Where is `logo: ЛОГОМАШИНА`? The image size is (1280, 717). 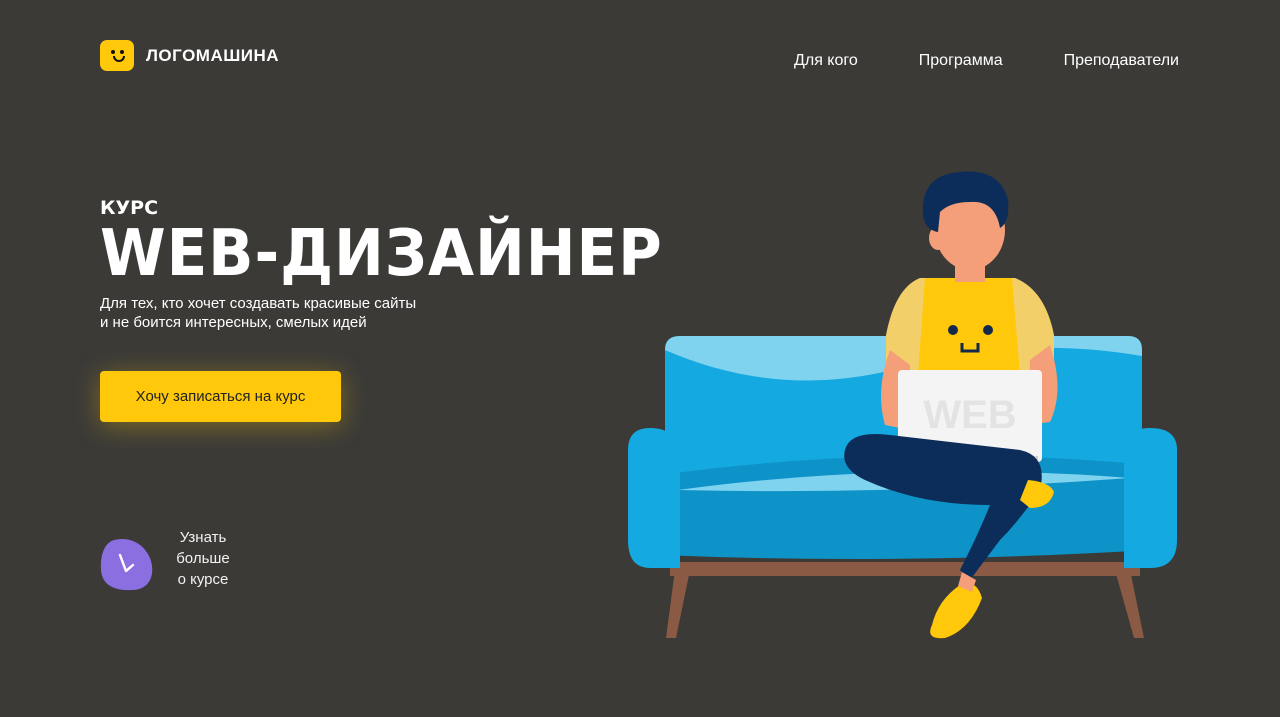
logo: ЛОГОМАШИНА is located at coordinates (189, 55).